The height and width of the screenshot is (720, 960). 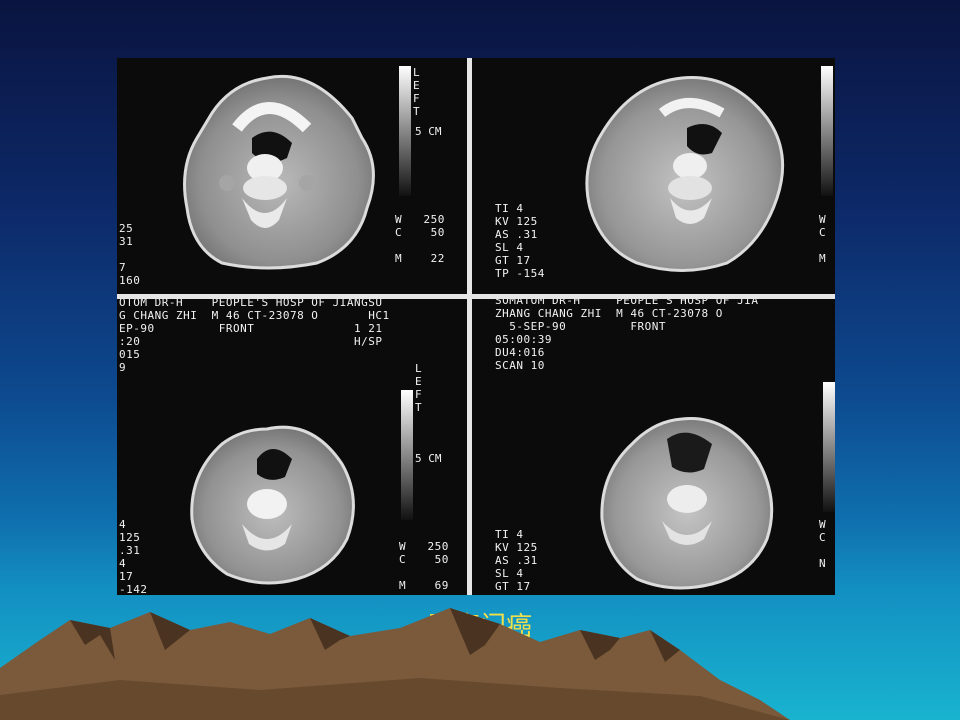 What do you see at coordinates (395, 664) in the screenshot?
I see `mountain-decoration` at bounding box center [395, 664].